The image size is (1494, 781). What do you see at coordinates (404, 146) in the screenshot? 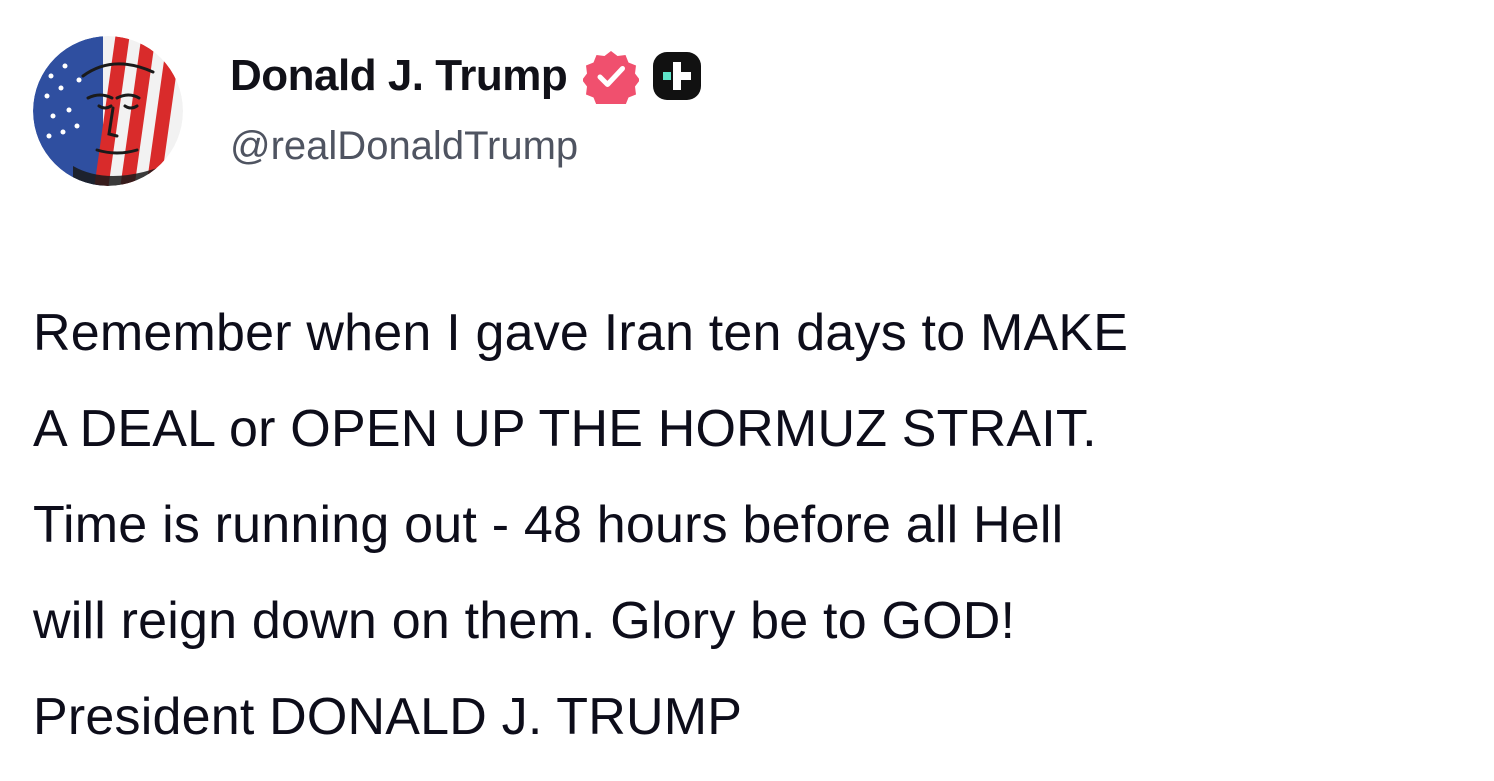
I see `author-handle: @realDonaldTrump` at bounding box center [404, 146].